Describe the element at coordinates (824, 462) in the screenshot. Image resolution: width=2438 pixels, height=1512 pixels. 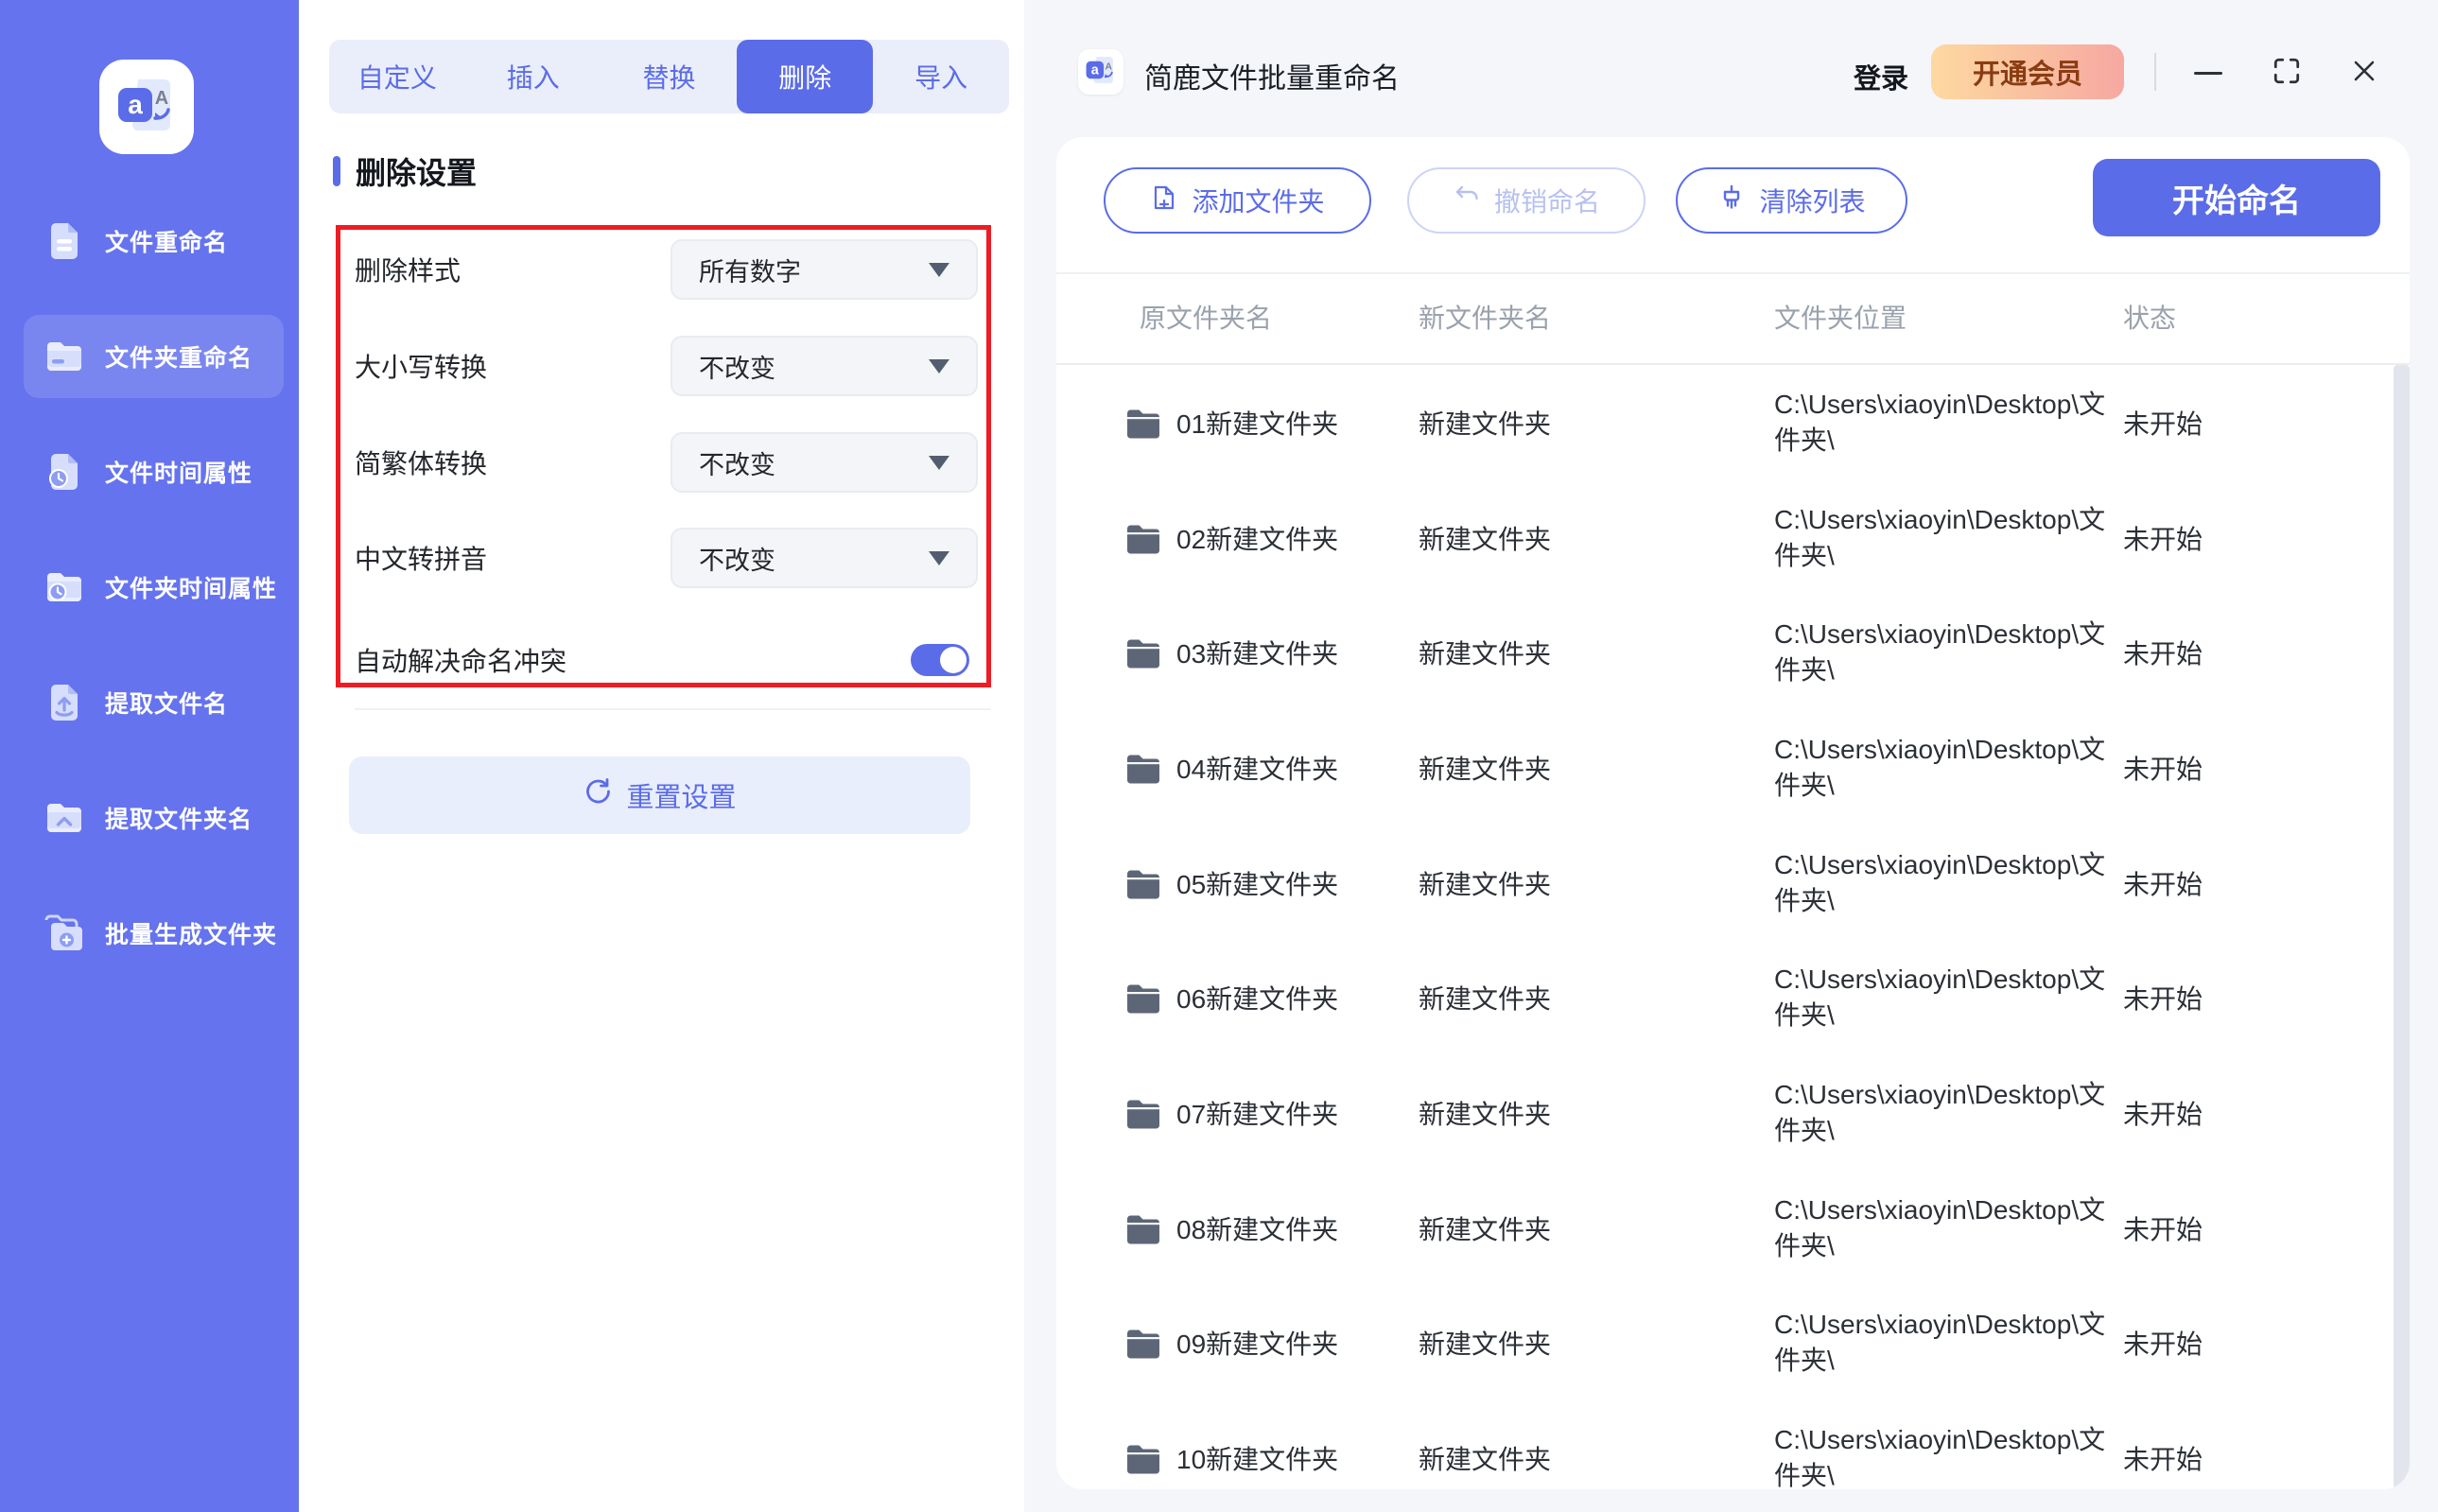
I see `traditional-convert-select: 不改变` at that location.